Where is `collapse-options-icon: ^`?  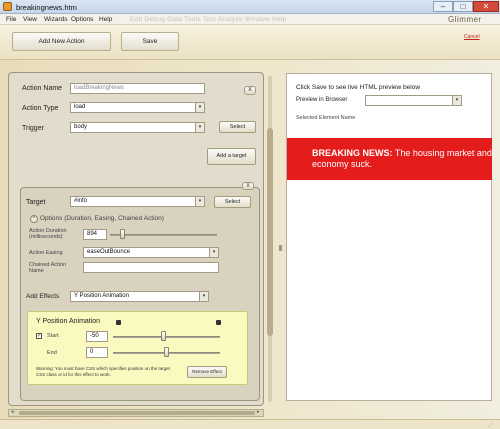 collapse-options-icon: ^ is located at coordinates (34, 219).